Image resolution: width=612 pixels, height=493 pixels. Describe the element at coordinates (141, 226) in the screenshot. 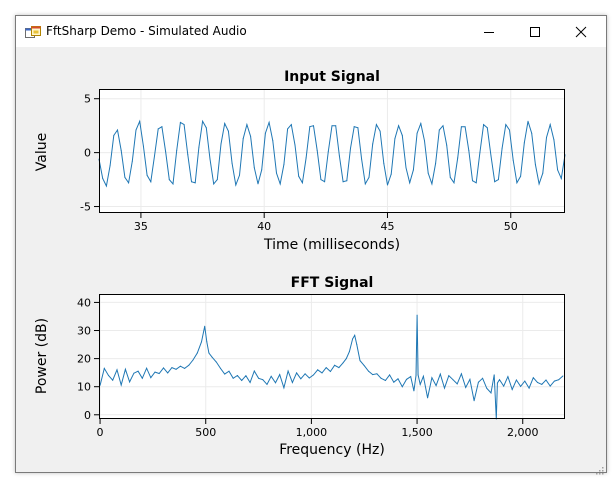

I see `x-tick-label: 35` at that location.